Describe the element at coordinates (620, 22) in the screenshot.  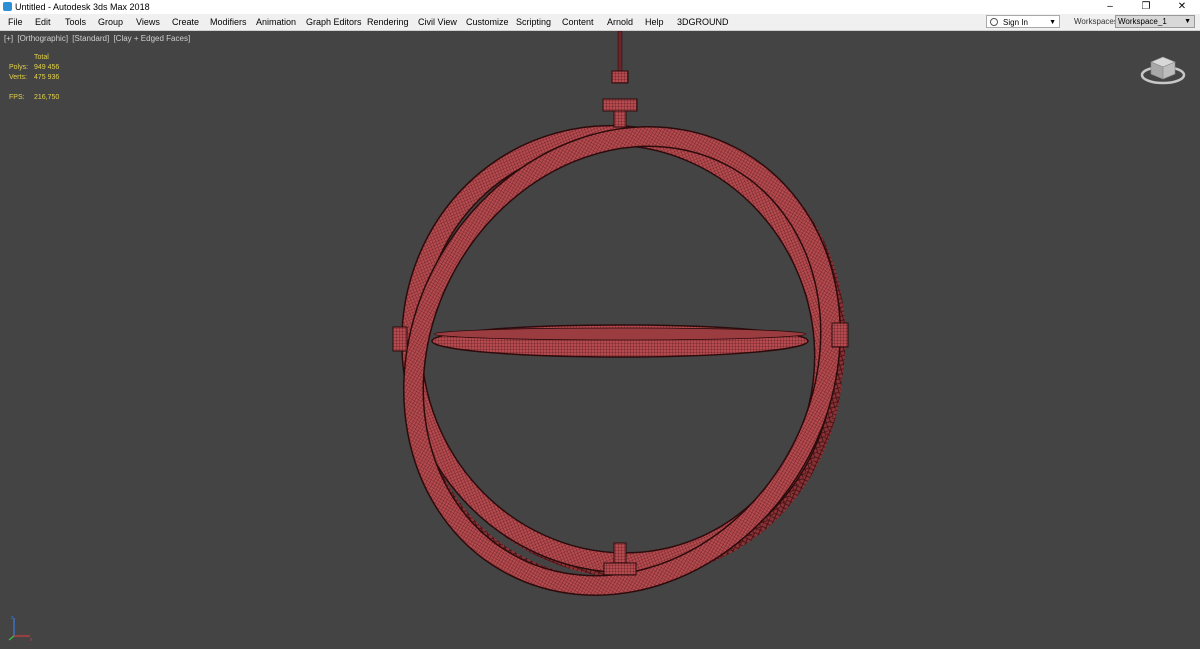
I see `menu-arnold: Arnold` at that location.